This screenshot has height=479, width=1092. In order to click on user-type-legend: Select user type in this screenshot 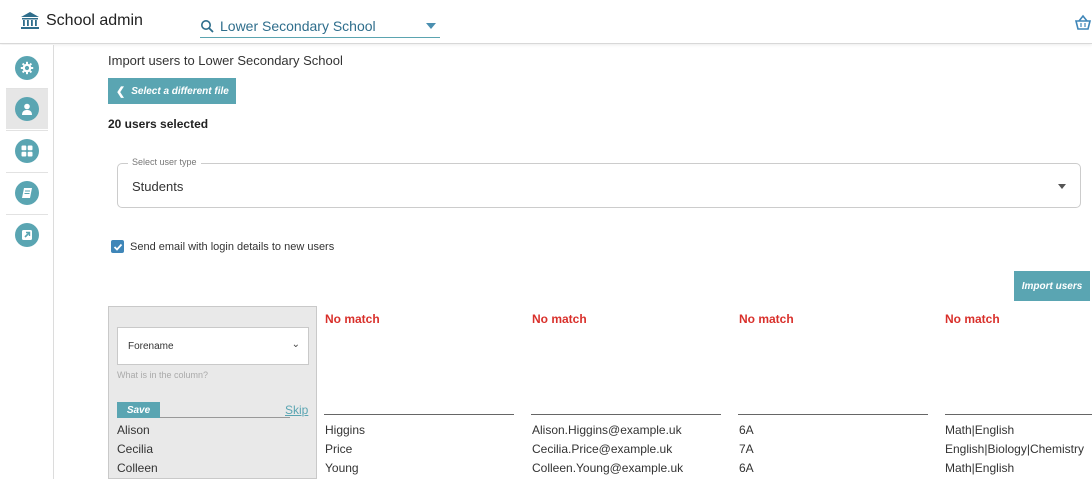, I will do `click(164, 162)`.